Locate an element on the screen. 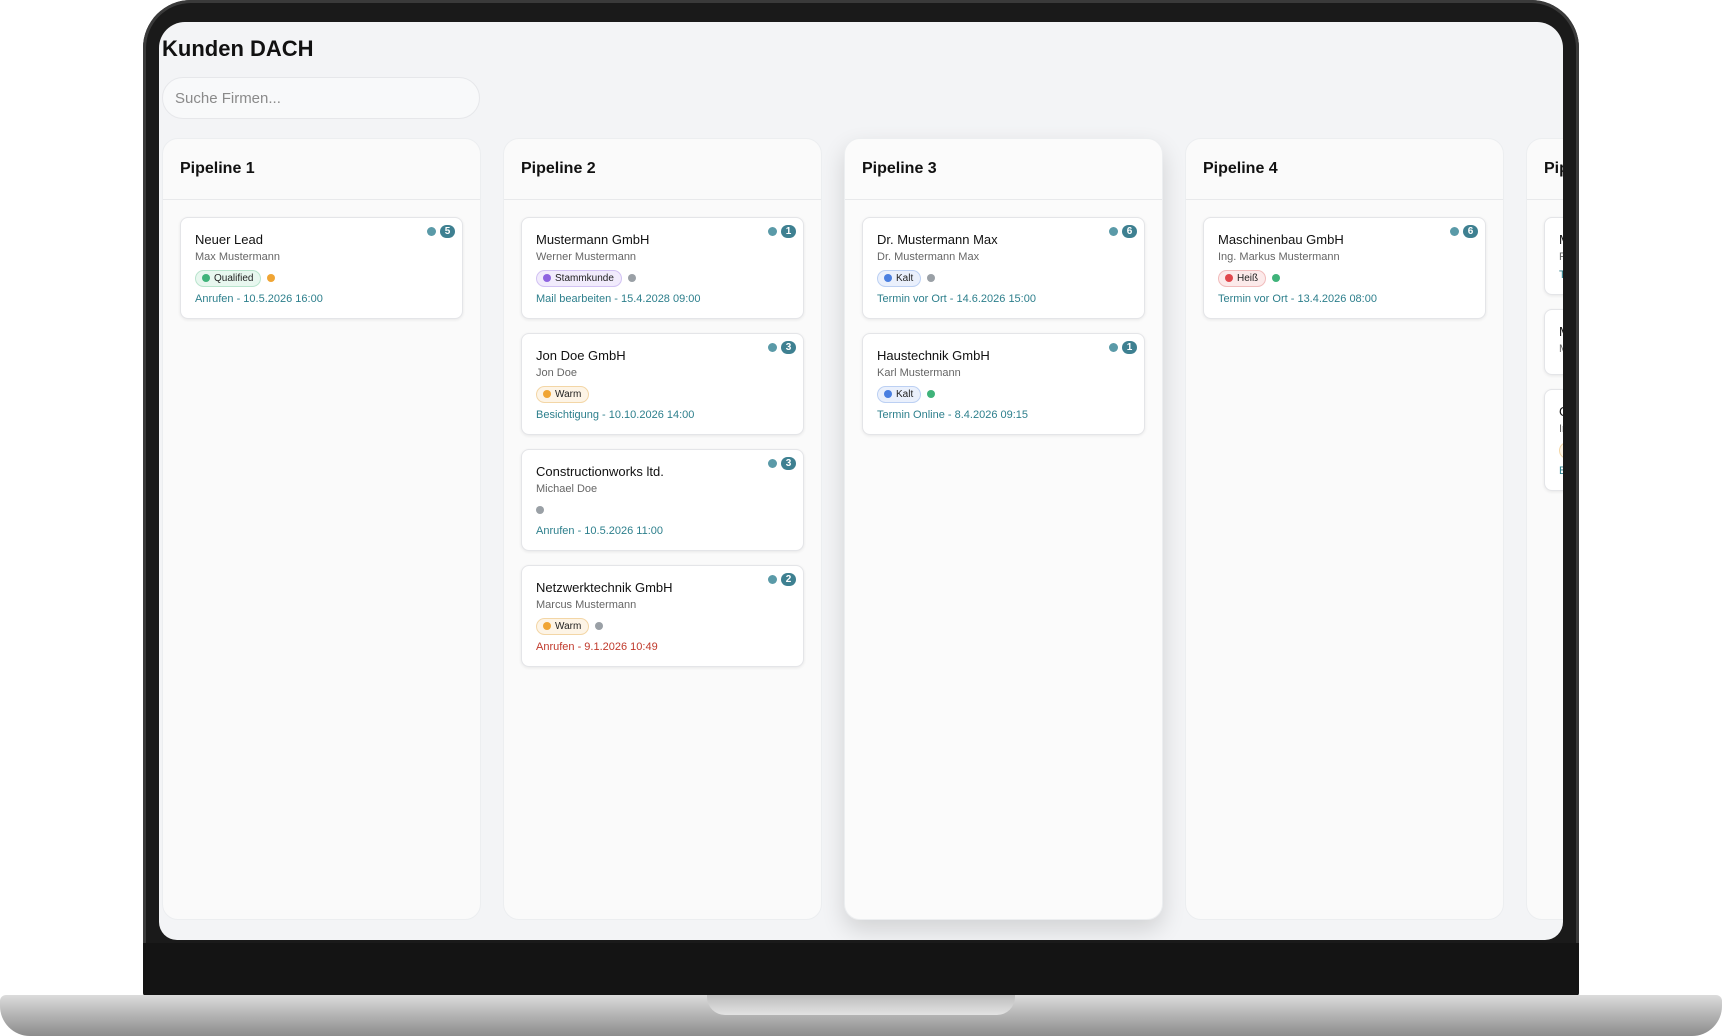  contact-name: Ing. Max Mustermann is located at coordinates (1561, 429).